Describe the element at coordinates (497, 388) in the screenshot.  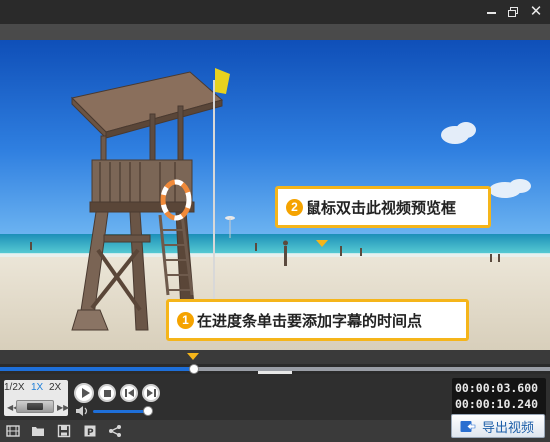
I see `current-time: 00:00:03.600` at that location.